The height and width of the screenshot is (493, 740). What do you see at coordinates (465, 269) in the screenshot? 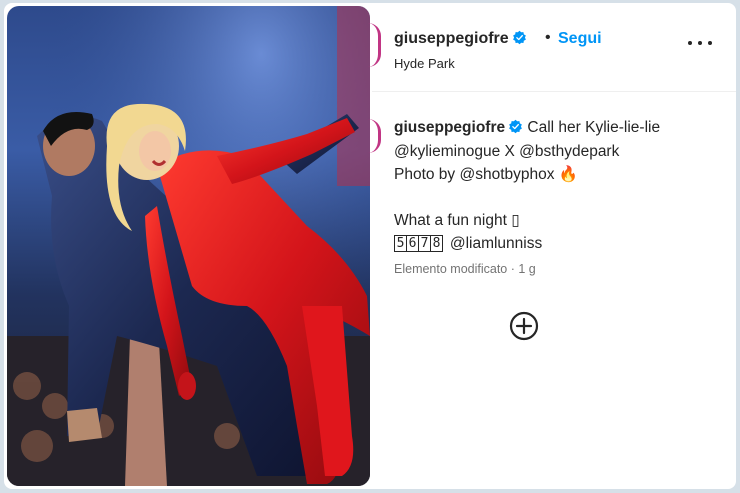
I see `edited-timestamp: Elemento modificato · 1 g` at bounding box center [465, 269].